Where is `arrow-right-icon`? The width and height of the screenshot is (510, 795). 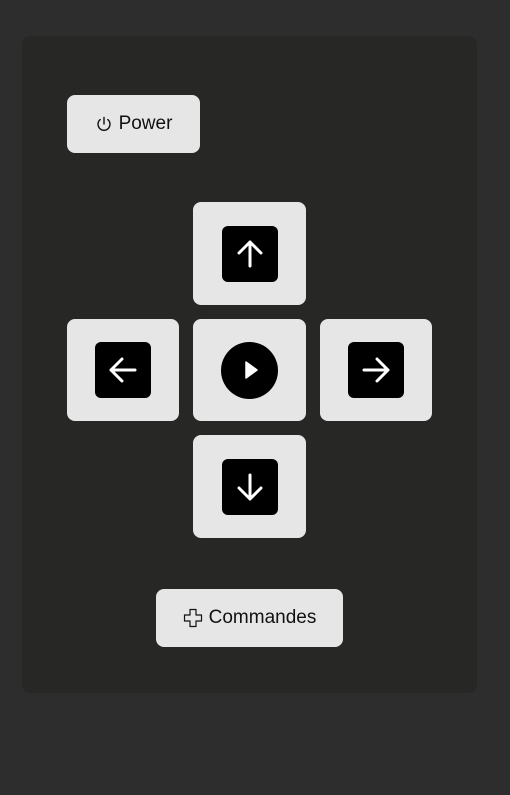
arrow-right-icon is located at coordinates (376, 370).